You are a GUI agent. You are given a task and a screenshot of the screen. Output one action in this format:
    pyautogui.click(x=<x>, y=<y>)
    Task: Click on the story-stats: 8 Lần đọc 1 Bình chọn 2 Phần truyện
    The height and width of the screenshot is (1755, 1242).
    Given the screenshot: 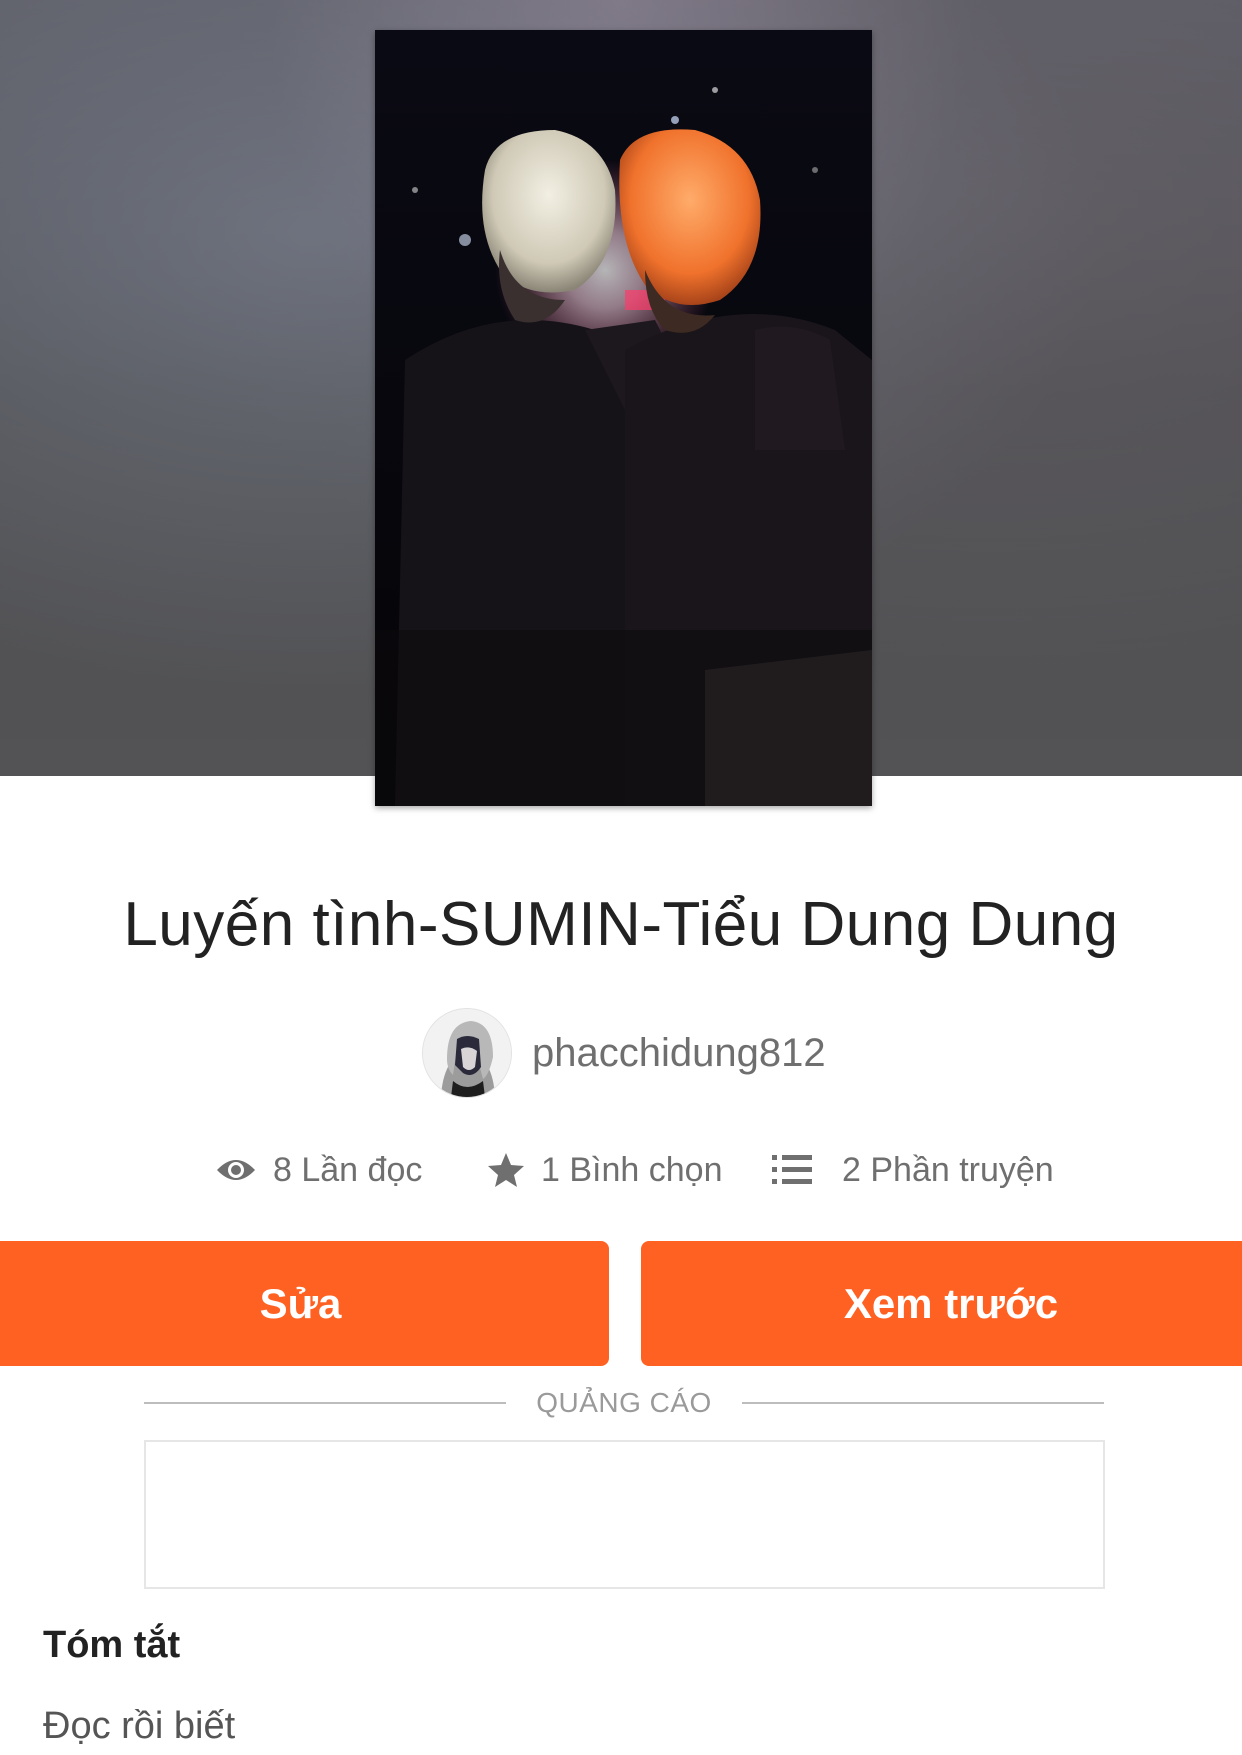 What is the action you would take?
    pyautogui.click(x=621, y=1170)
    